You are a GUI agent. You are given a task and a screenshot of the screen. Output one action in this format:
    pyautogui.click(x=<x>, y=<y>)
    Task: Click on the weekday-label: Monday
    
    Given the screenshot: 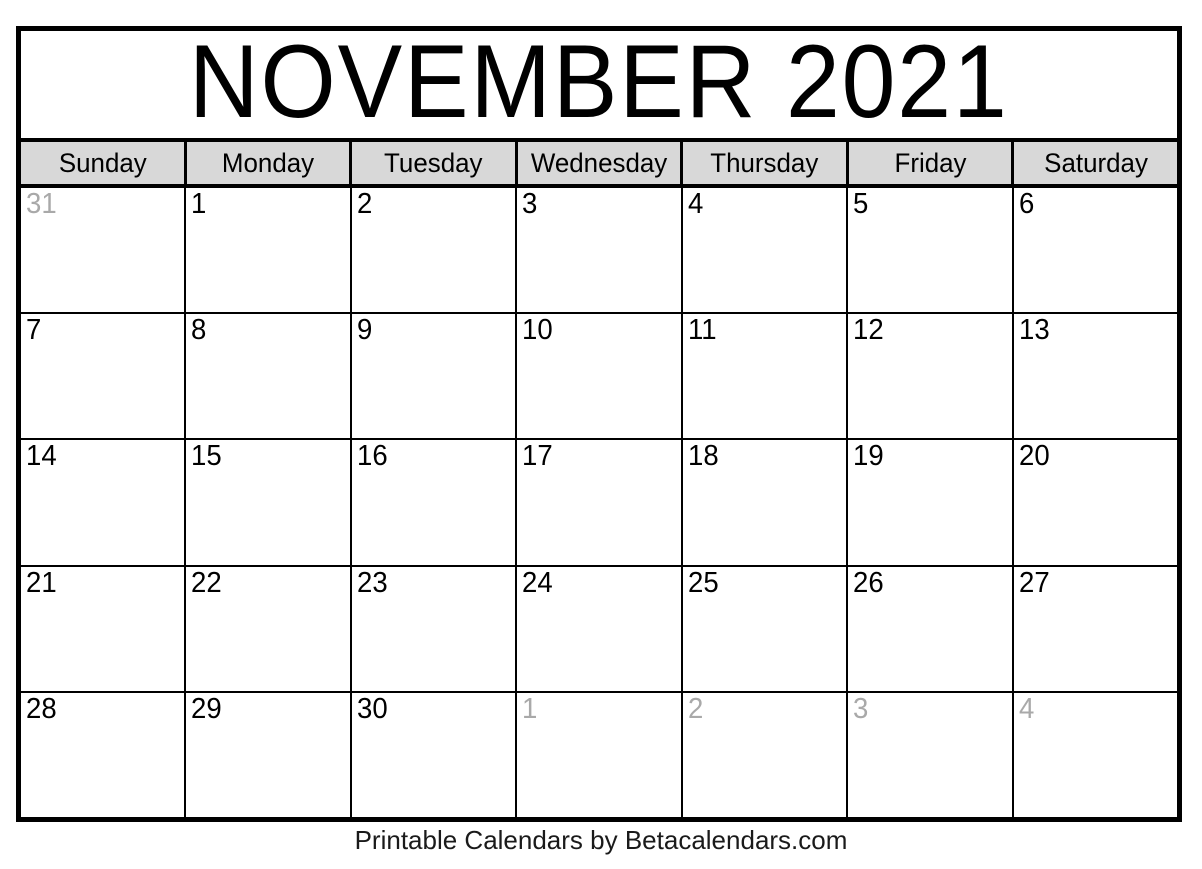 What is the action you would take?
    pyautogui.click(x=267, y=162)
    